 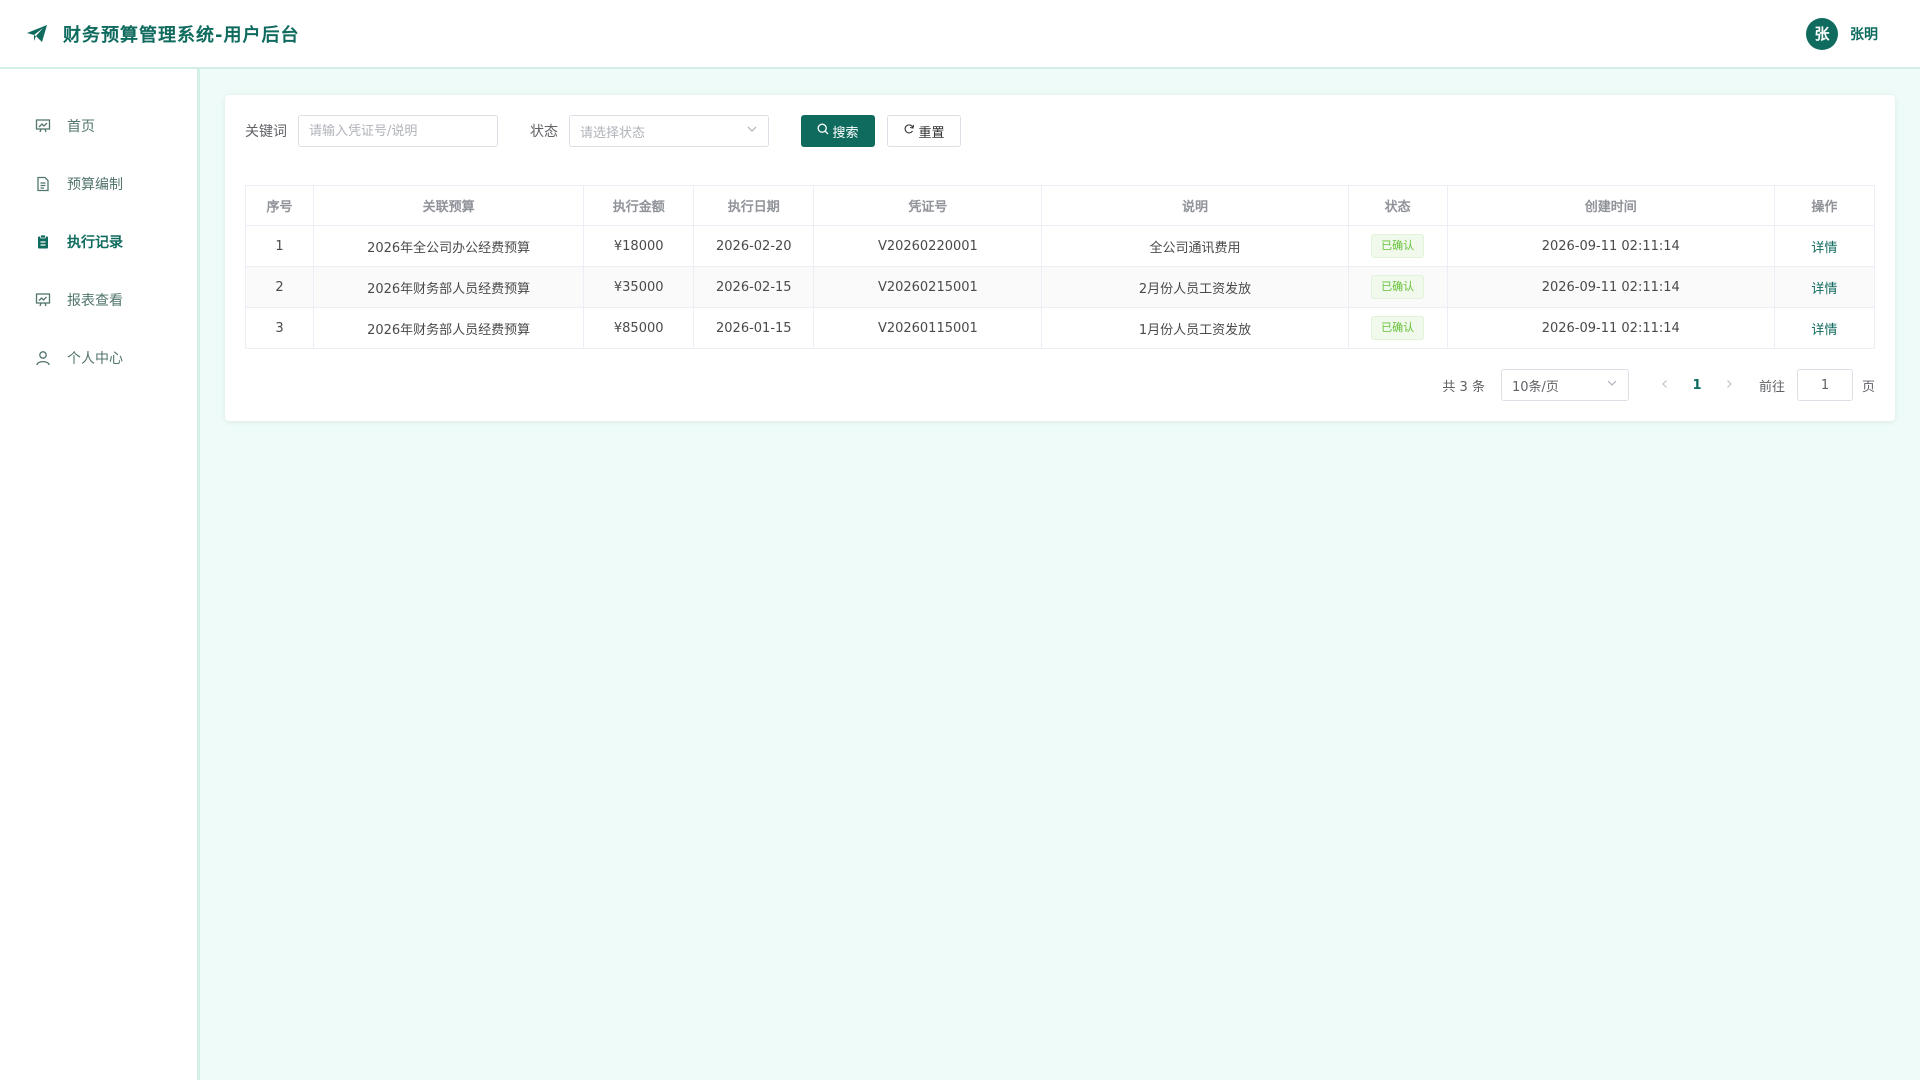 I want to click on cell-date: 2026-02-20, so click(x=754, y=246).